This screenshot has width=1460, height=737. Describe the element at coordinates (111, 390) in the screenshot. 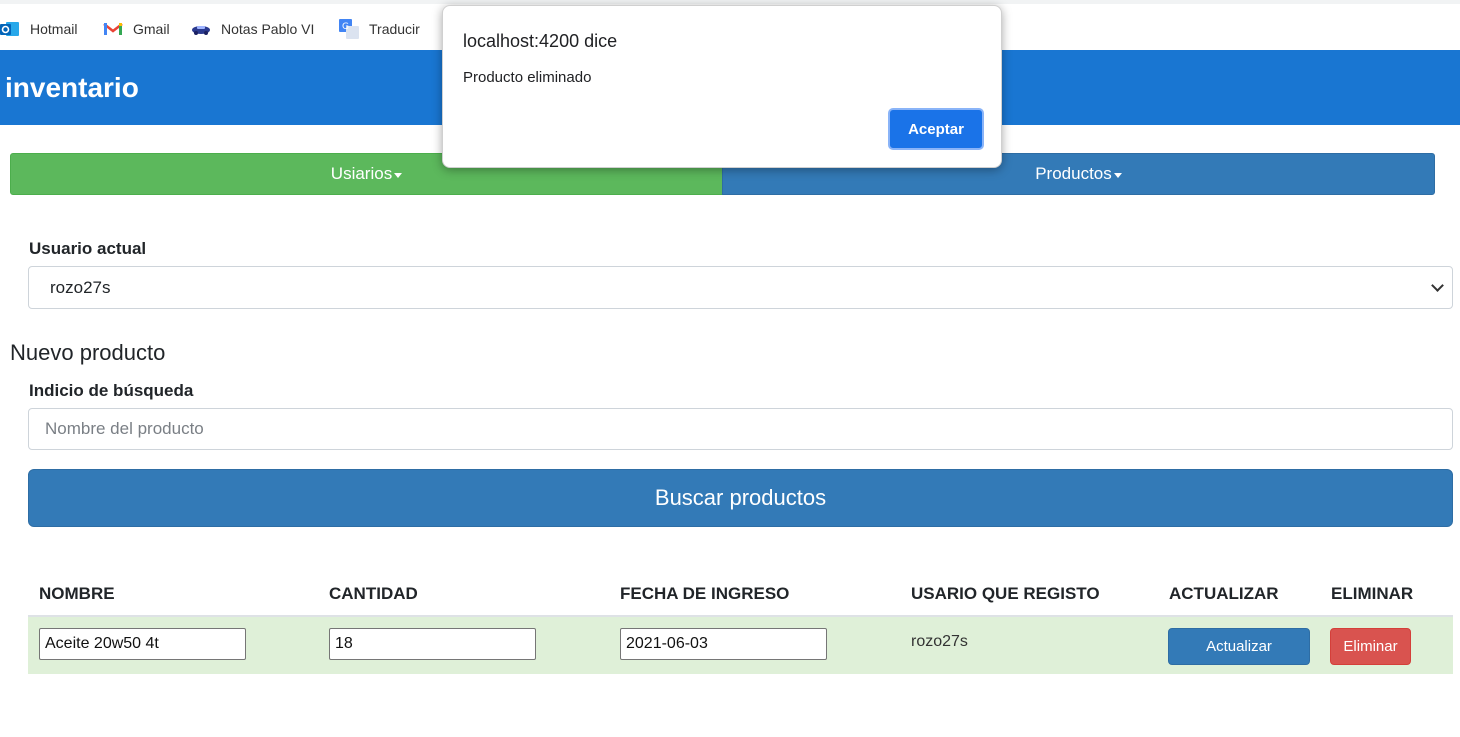

I see `search-label: Indicio de búsqueda` at that location.